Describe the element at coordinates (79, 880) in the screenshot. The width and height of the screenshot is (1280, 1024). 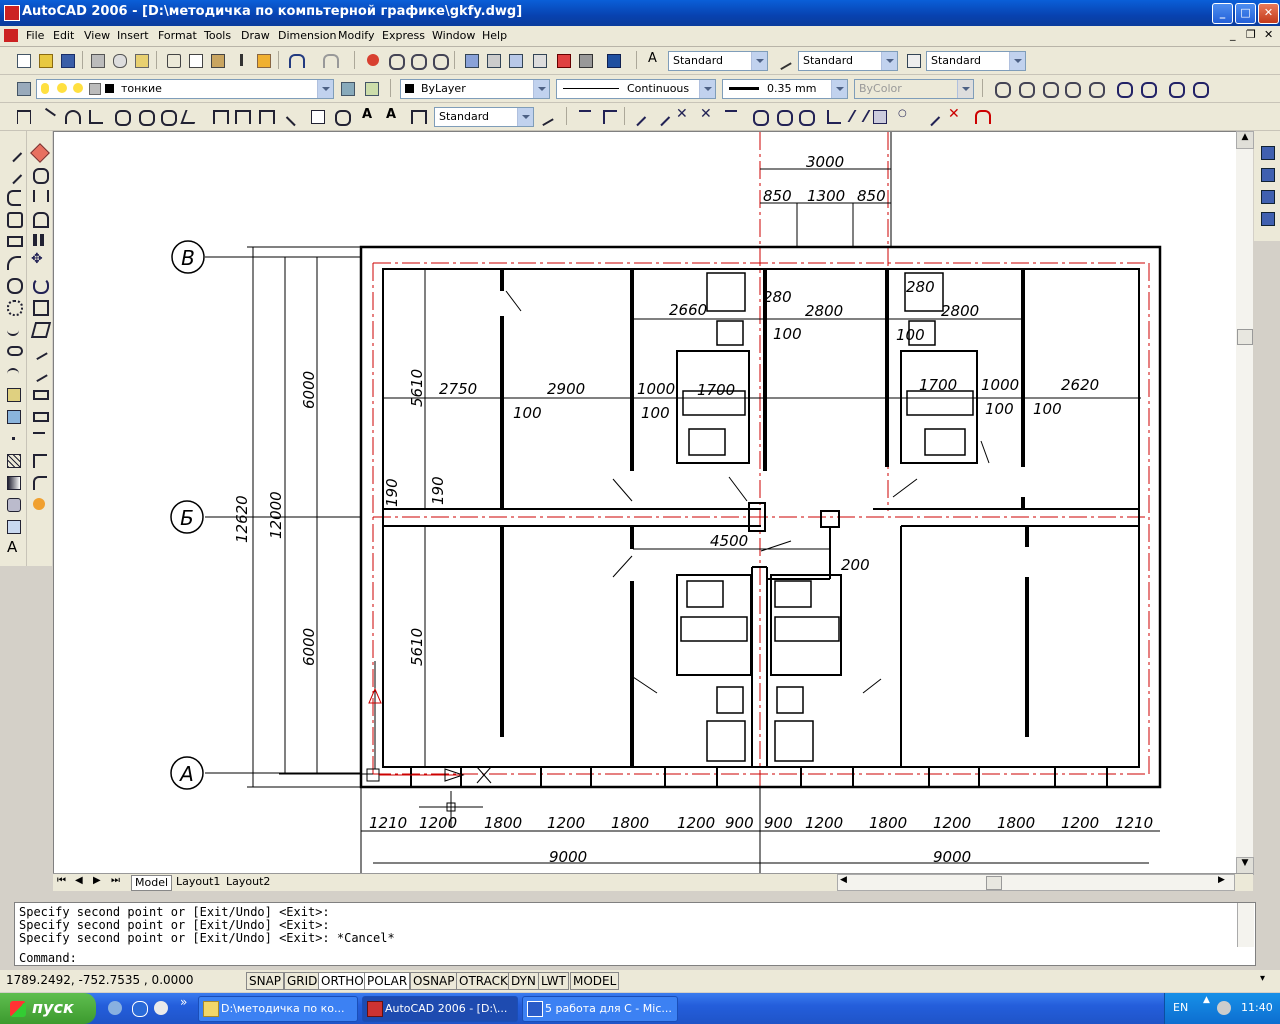
I see `prev-tab-icon: ◀` at that location.